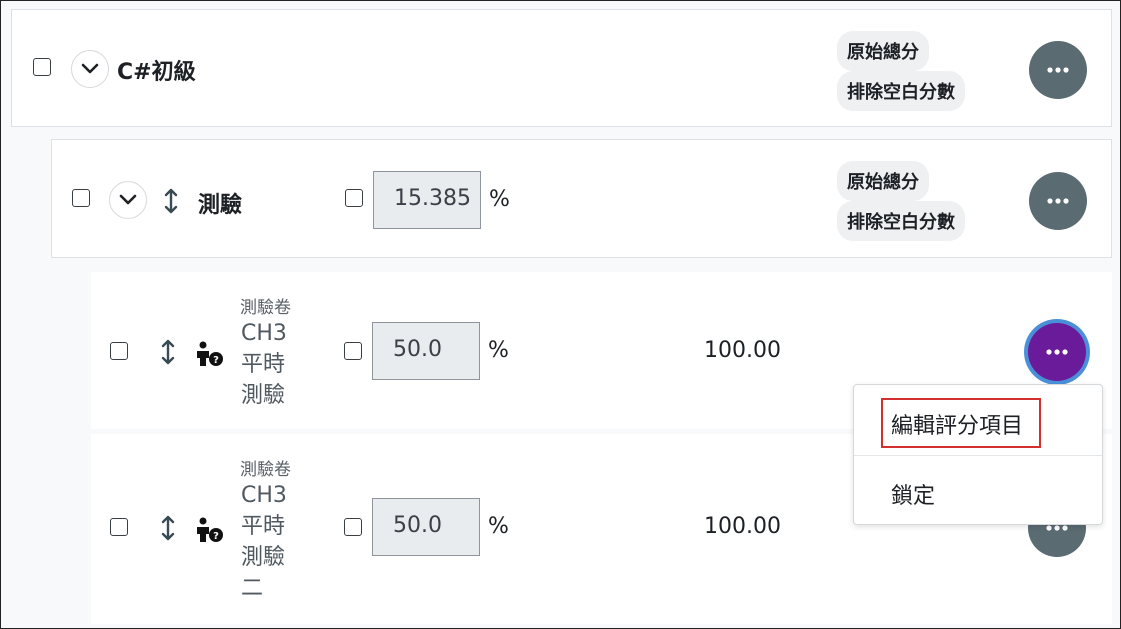  What do you see at coordinates (427, 200) in the screenshot?
I see `subcategory-weight-input: 15.385` at bounding box center [427, 200].